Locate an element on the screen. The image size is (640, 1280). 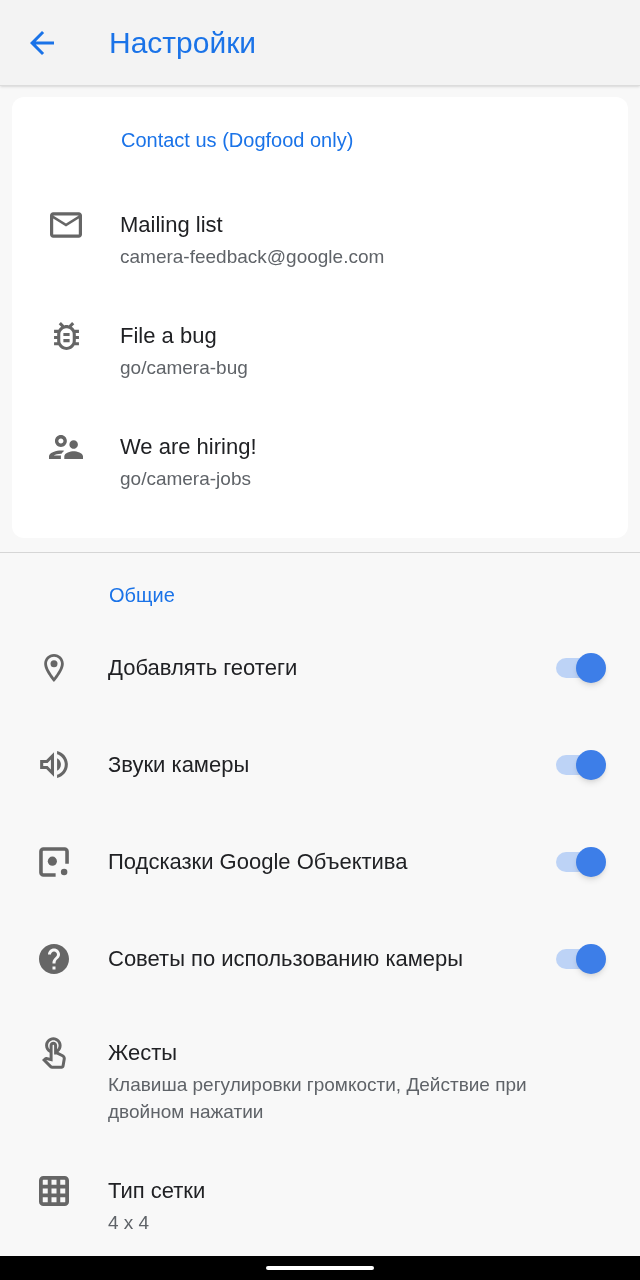
item-title: Тип сетки is located at coordinates (374, 1191).